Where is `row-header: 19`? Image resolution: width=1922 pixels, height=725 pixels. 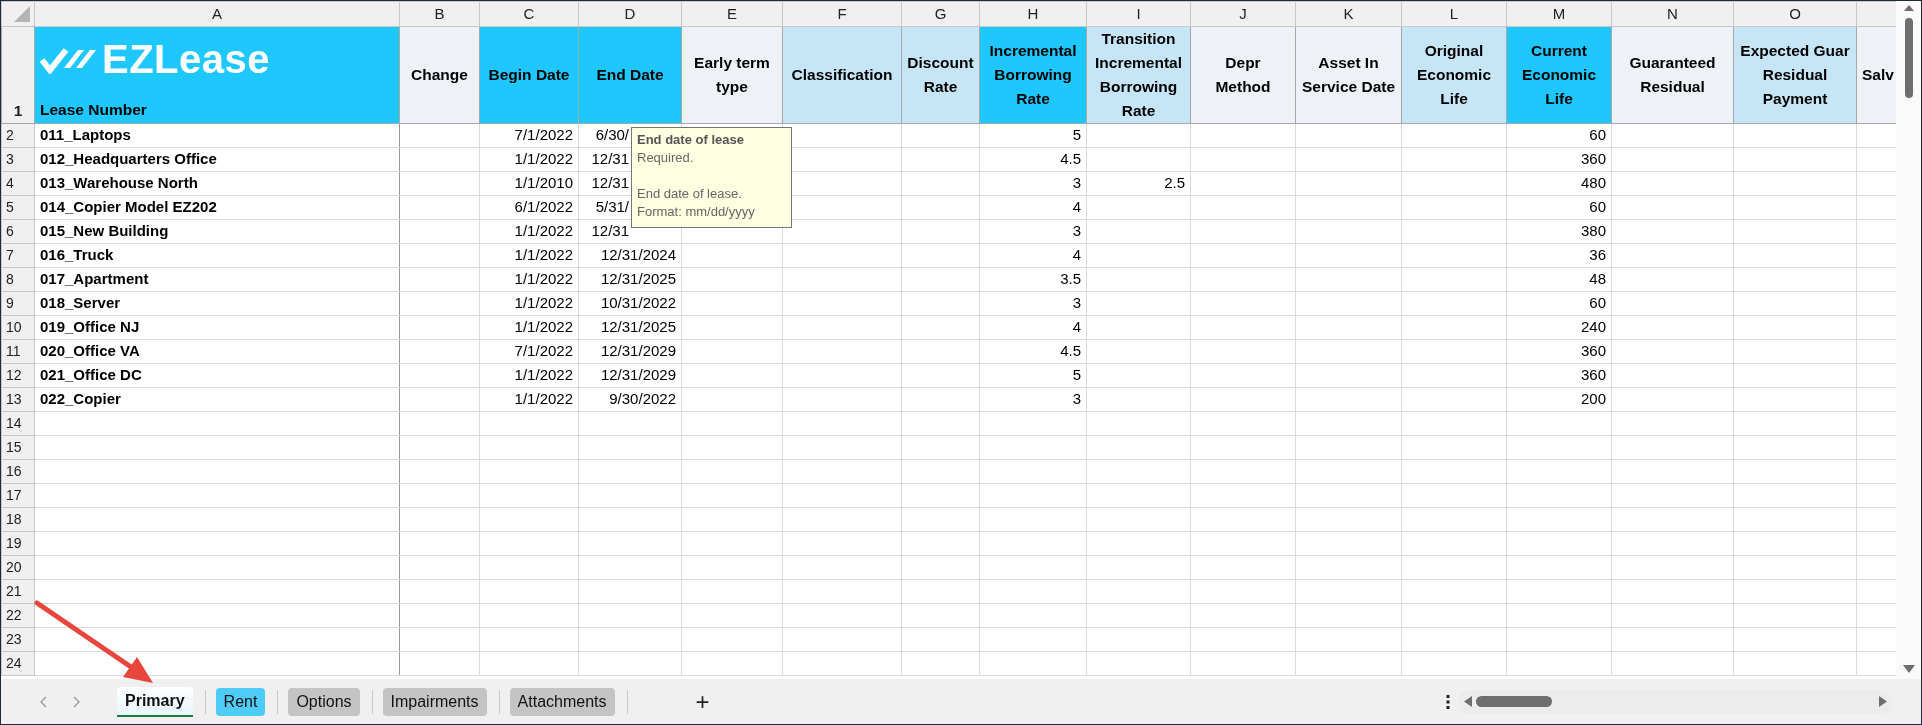 row-header: 19 is located at coordinates (18, 543).